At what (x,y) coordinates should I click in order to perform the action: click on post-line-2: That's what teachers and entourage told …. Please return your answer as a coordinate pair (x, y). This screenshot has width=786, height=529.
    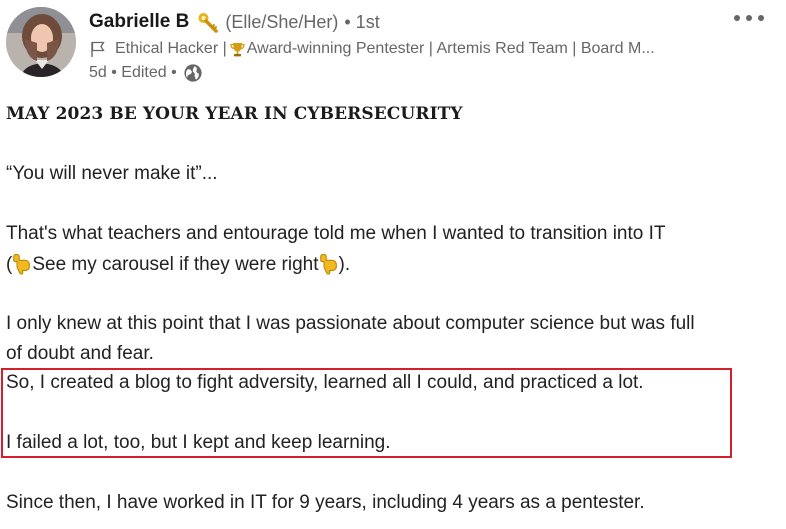
    Looking at the image, I should click on (336, 233).